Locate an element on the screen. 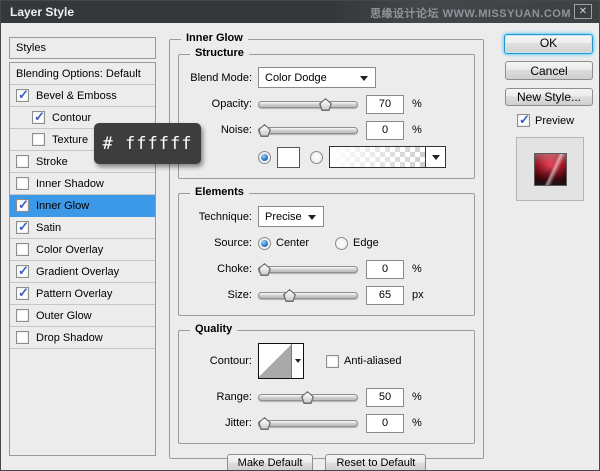 The width and height of the screenshot is (600, 471). blend-mode-dropdown: Color Dodge is located at coordinates (317, 77).